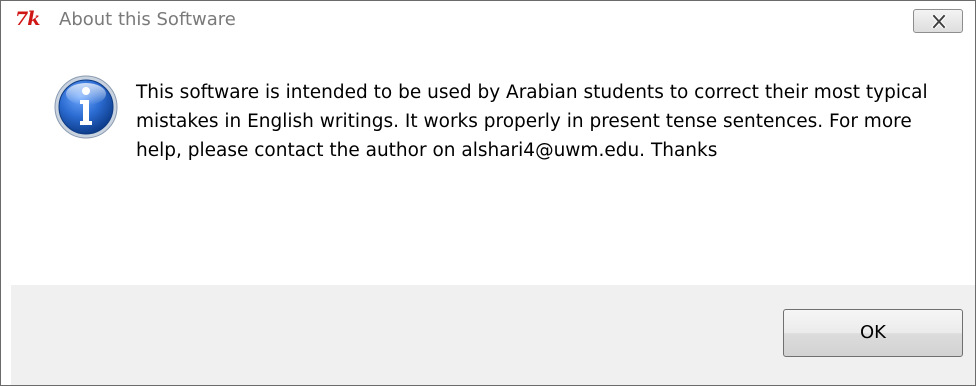 The height and width of the screenshot is (386, 976). I want to click on close-button, so click(938, 21).